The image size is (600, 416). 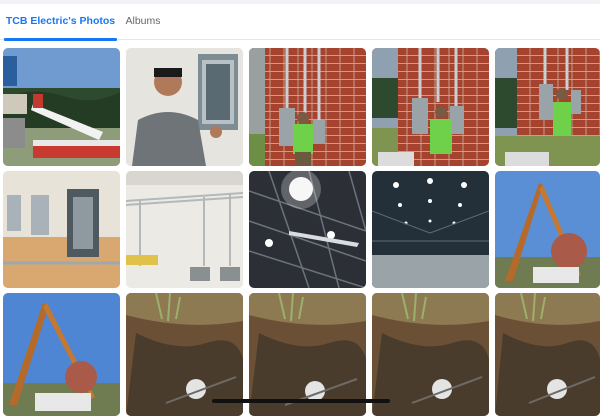 I want to click on active-tab-indicator, so click(x=60, y=39).